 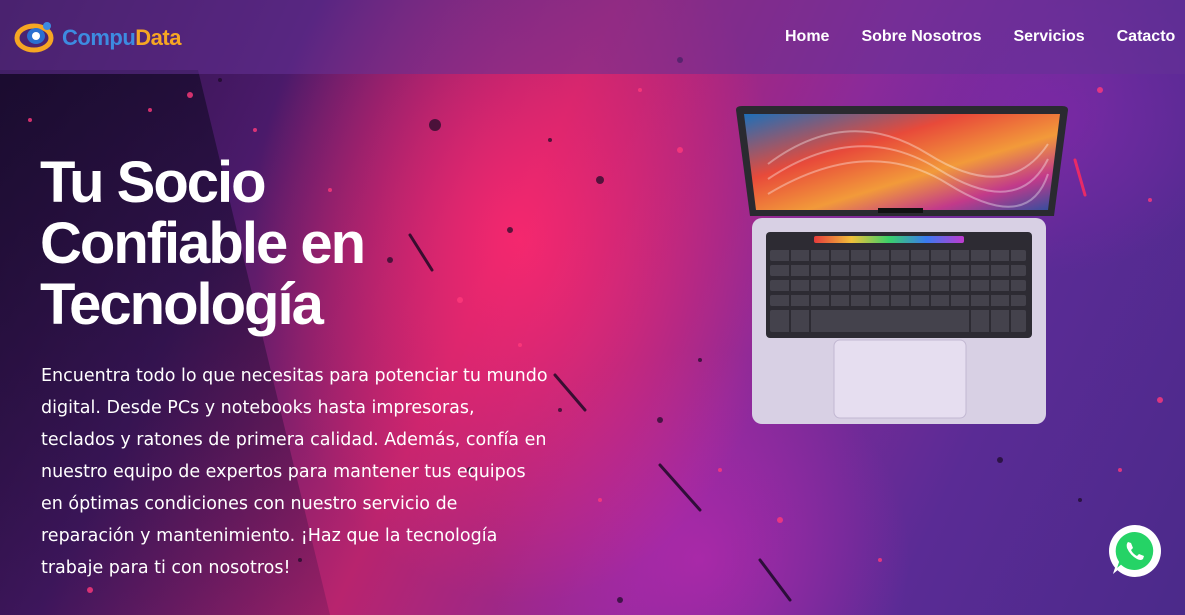 I want to click on logo: CompuData, so click(x=97, y=36).